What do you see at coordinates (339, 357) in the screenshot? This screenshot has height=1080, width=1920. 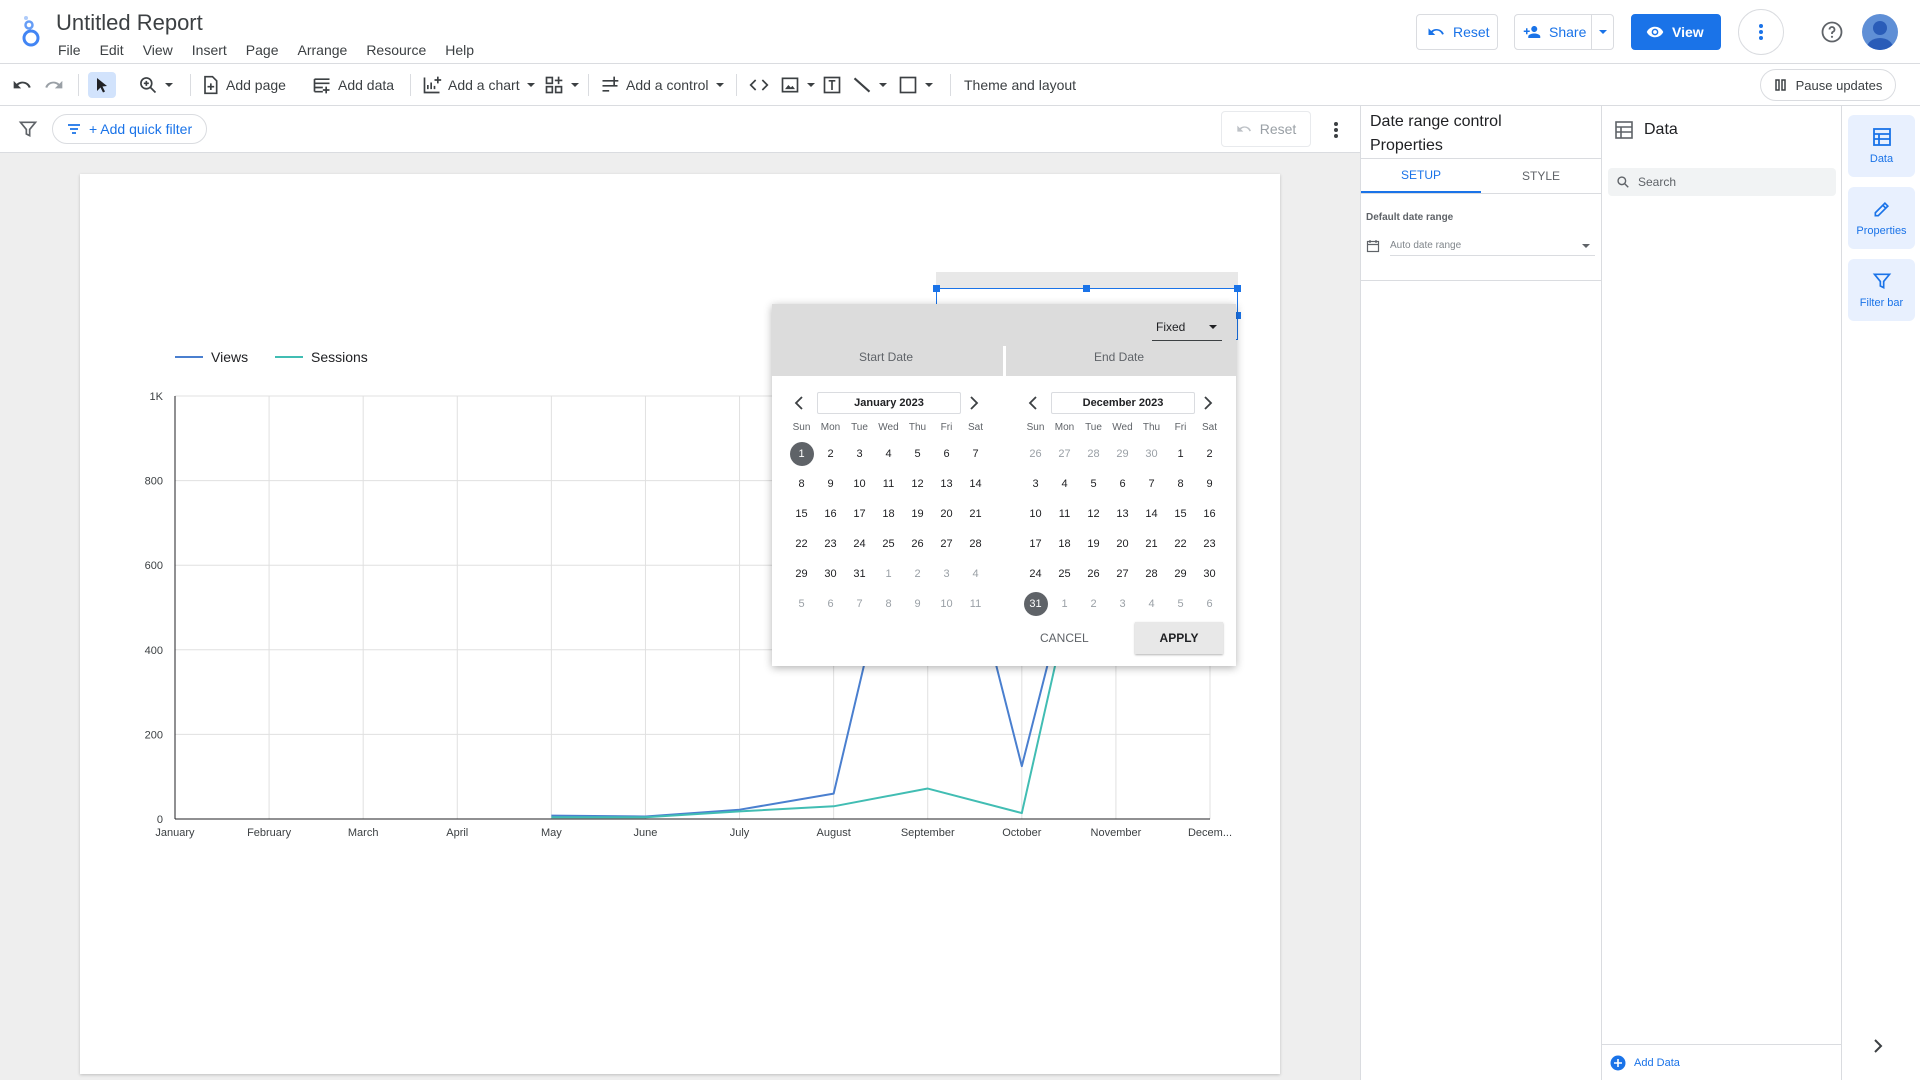 I see `legend-label: Sessions` at bounding box center [339, 357].